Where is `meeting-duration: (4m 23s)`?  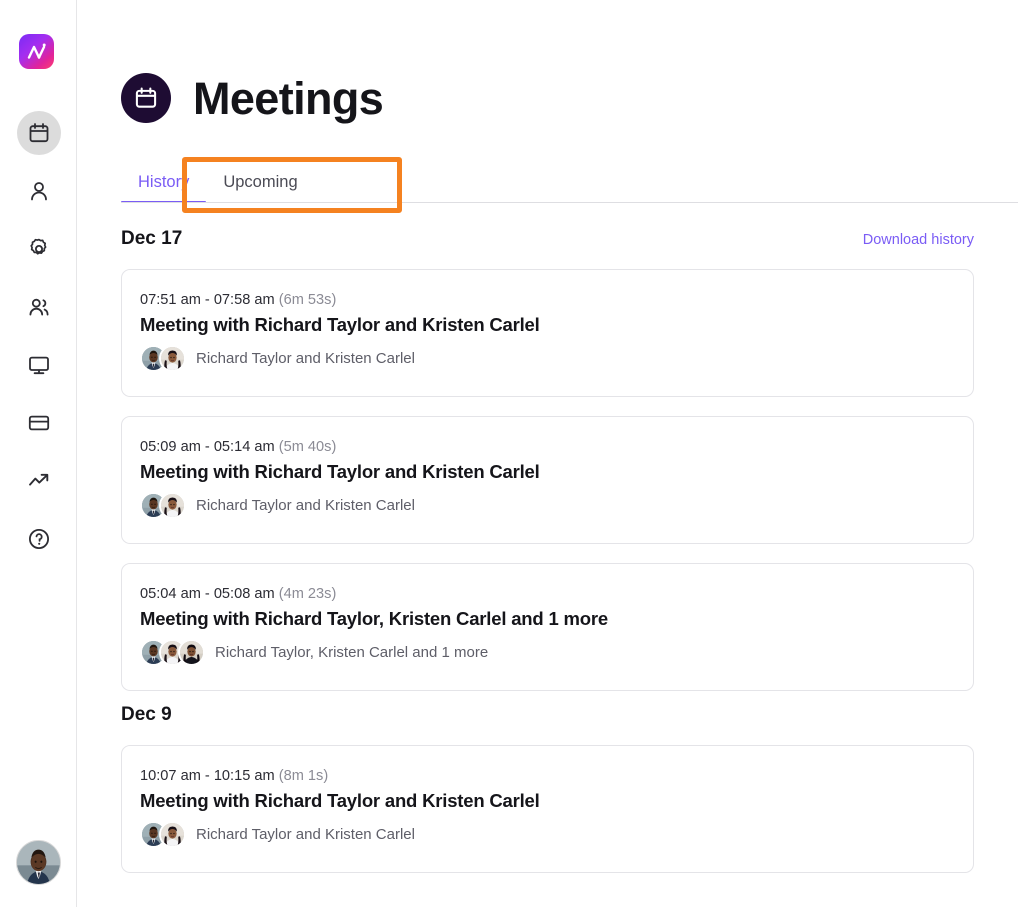 meeting-duration: (4m 23s) is located at coordinates (307, 594).